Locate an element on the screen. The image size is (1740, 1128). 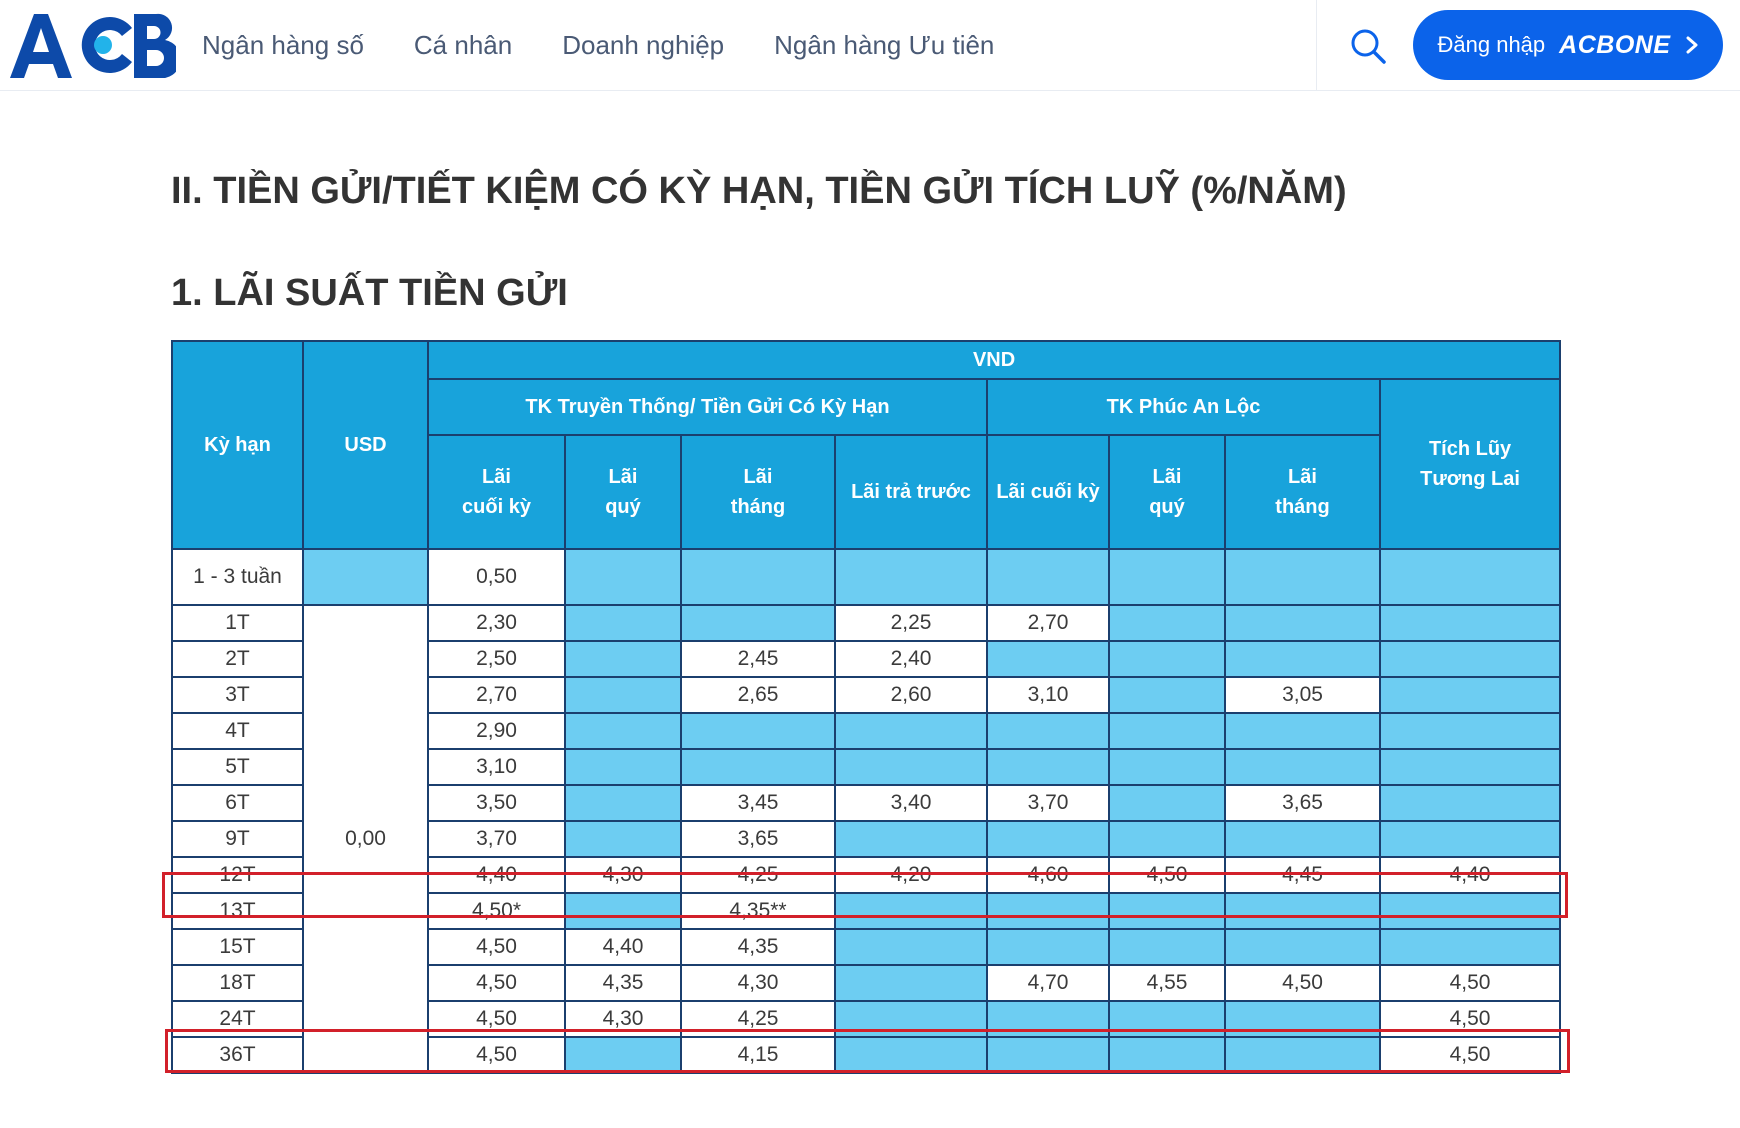
term-cell: 12T is located at coordinates (237, 875).